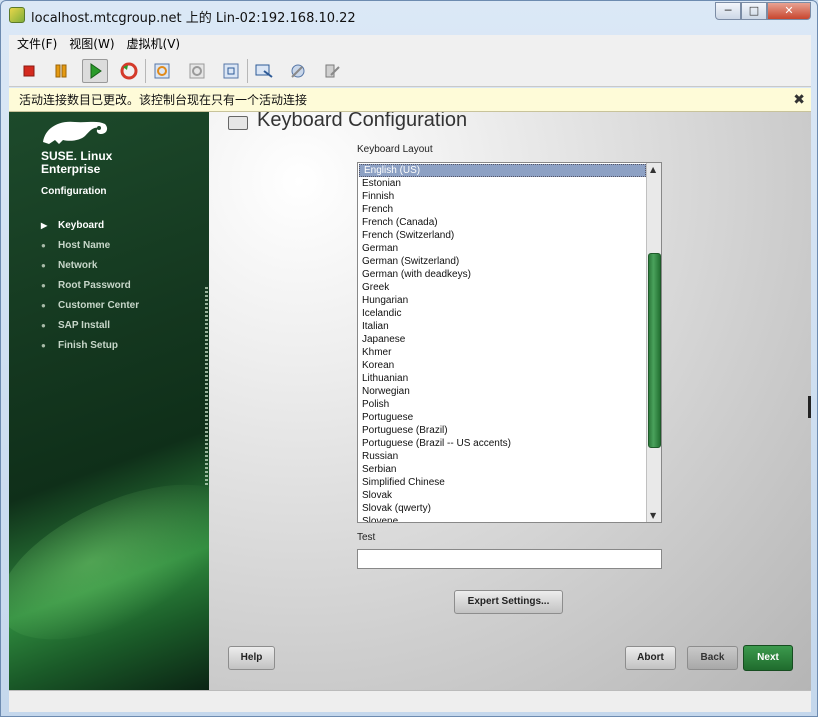  Describe the element at coordinates (410, 45) in the screenshot. I see `menu-bar: 文件(F) 视图(W) 虚拟机(V)` at that location.